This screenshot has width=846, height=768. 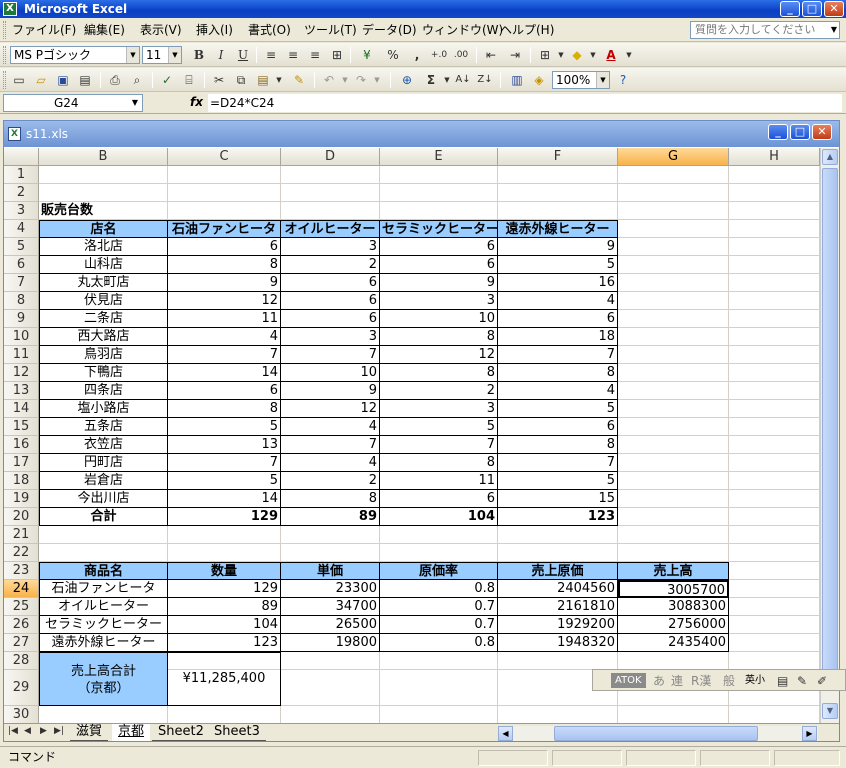 What do you see at coordinates (103, 499) in the screenshot?
I see `store-name-cell: 今出川店` at bounding box center [103, 499].